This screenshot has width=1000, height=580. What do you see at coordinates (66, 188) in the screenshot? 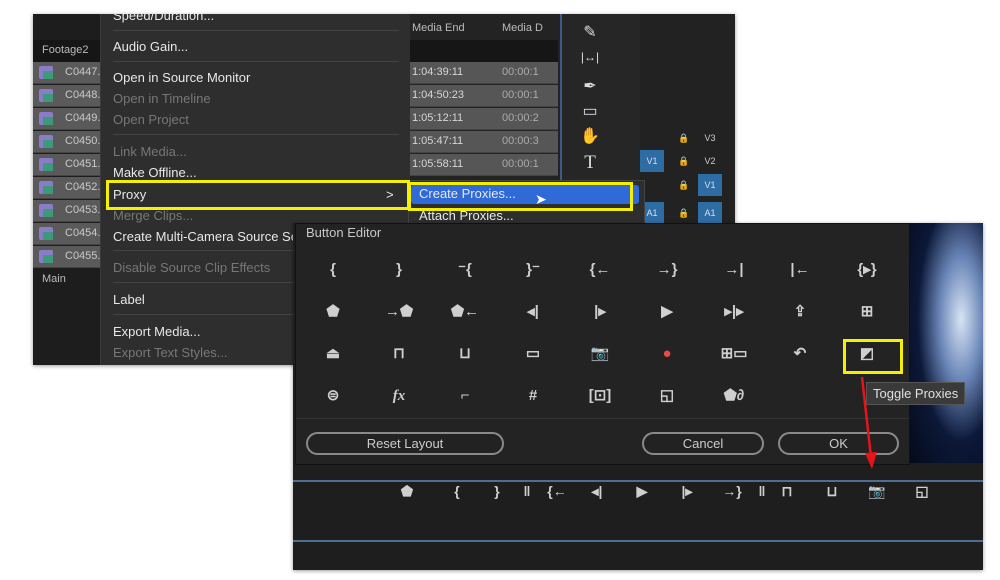
I see `clip-row: C0452.` at bounding box center [66, 188].